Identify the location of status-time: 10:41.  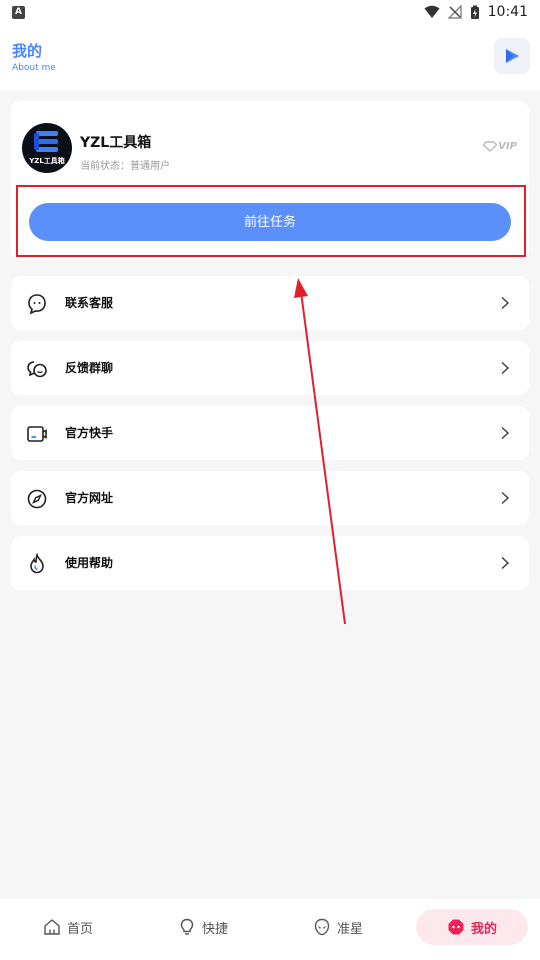
(507, 12).